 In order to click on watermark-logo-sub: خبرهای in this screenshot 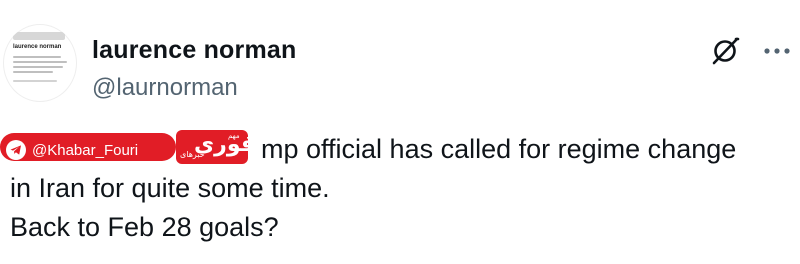, I will do `click(192, 154)`.